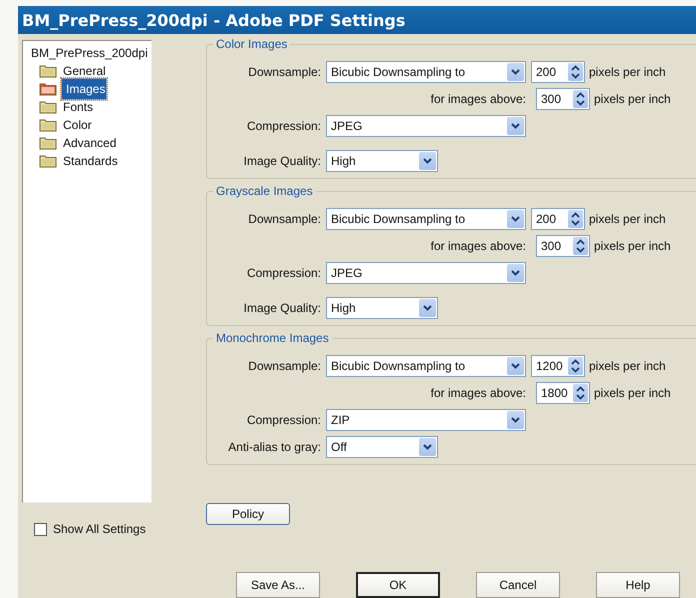 The image size is (696, 598). I want to click on group-title: Color Images, so click(251, 44).